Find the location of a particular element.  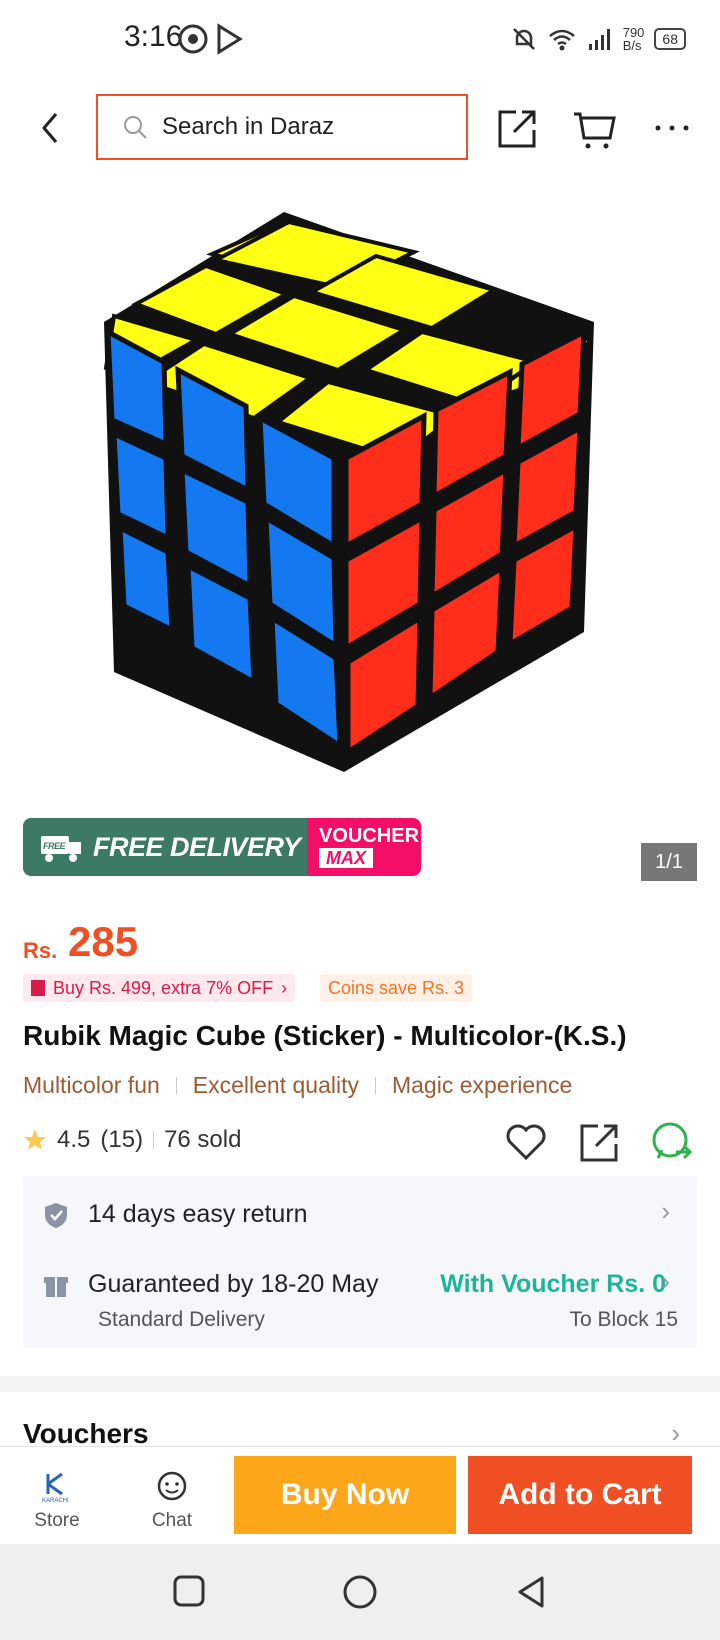

battery-indicator: 68 is located at coordinates (670, 39).